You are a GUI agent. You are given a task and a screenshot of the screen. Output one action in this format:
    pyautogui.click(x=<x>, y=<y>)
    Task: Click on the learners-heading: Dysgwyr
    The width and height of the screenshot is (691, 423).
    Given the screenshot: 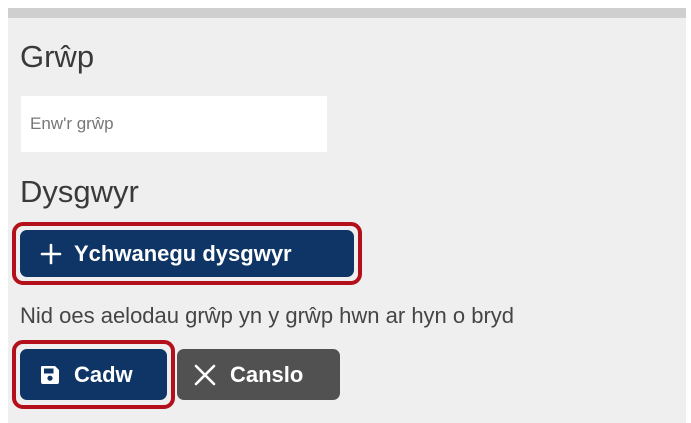 What is the action you would take?
    pyautogui.click(x=79, y=191)
    